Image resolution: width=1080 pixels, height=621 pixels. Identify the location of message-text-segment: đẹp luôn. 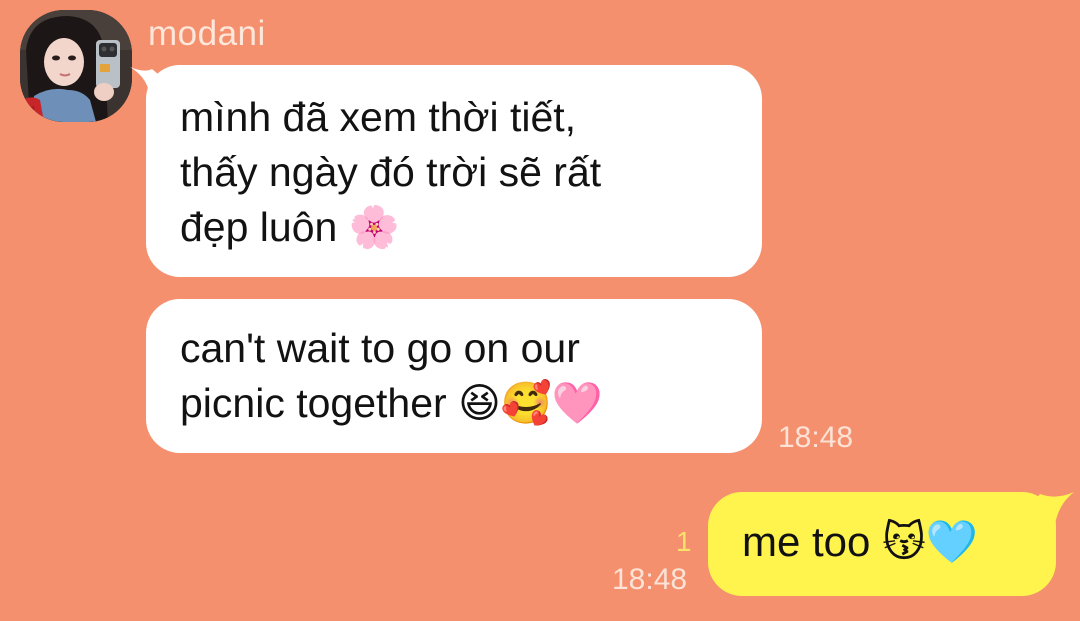
(259, 227).